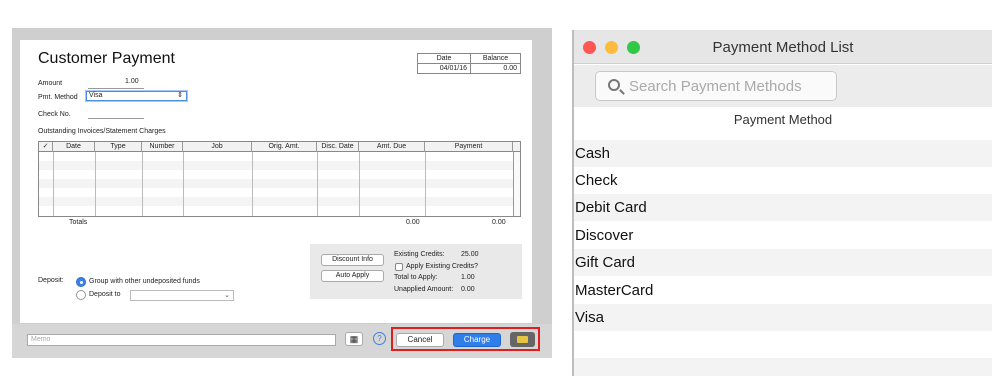 The width and height of the screenshot is (998, 376). I want to click on search-icon, so click(614, 85).